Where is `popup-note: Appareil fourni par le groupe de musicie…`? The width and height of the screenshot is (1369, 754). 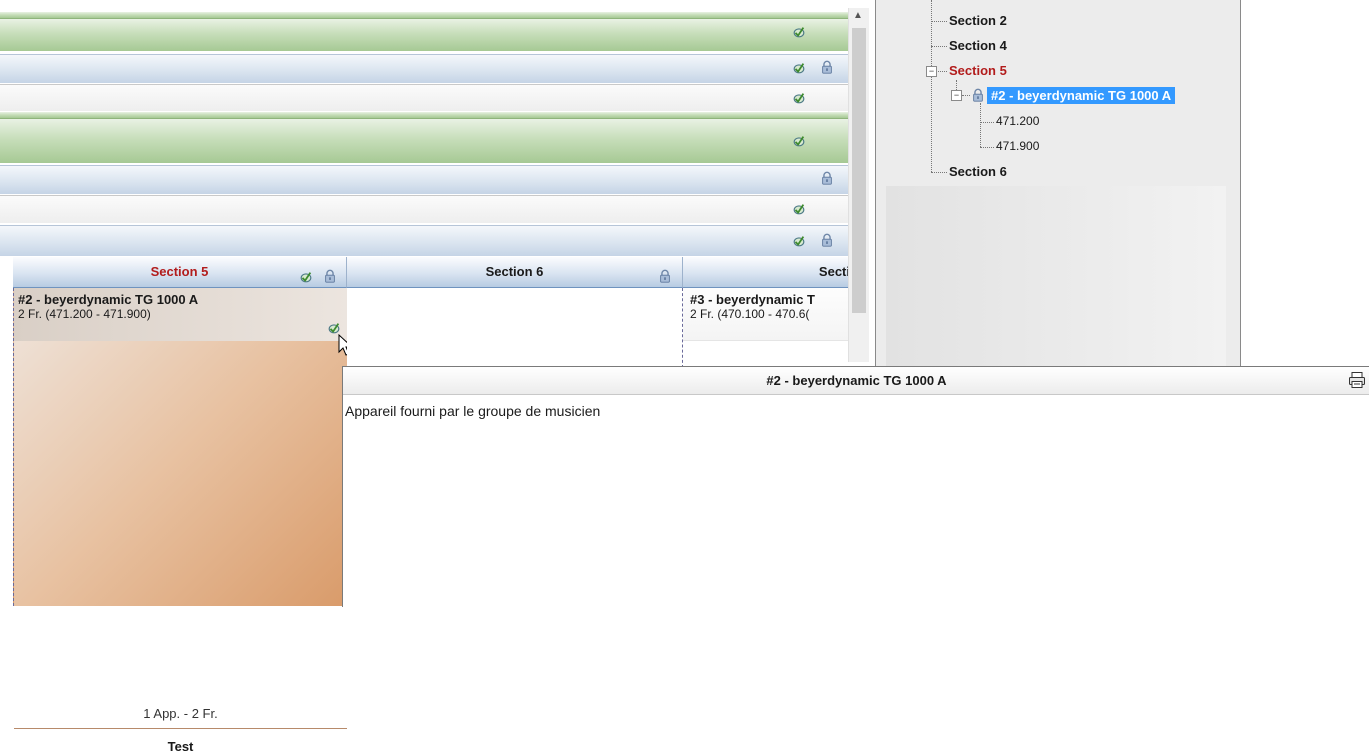
popup-note: Appareil fourni par le groupe de musicie… is located at coordinates (473, 411).